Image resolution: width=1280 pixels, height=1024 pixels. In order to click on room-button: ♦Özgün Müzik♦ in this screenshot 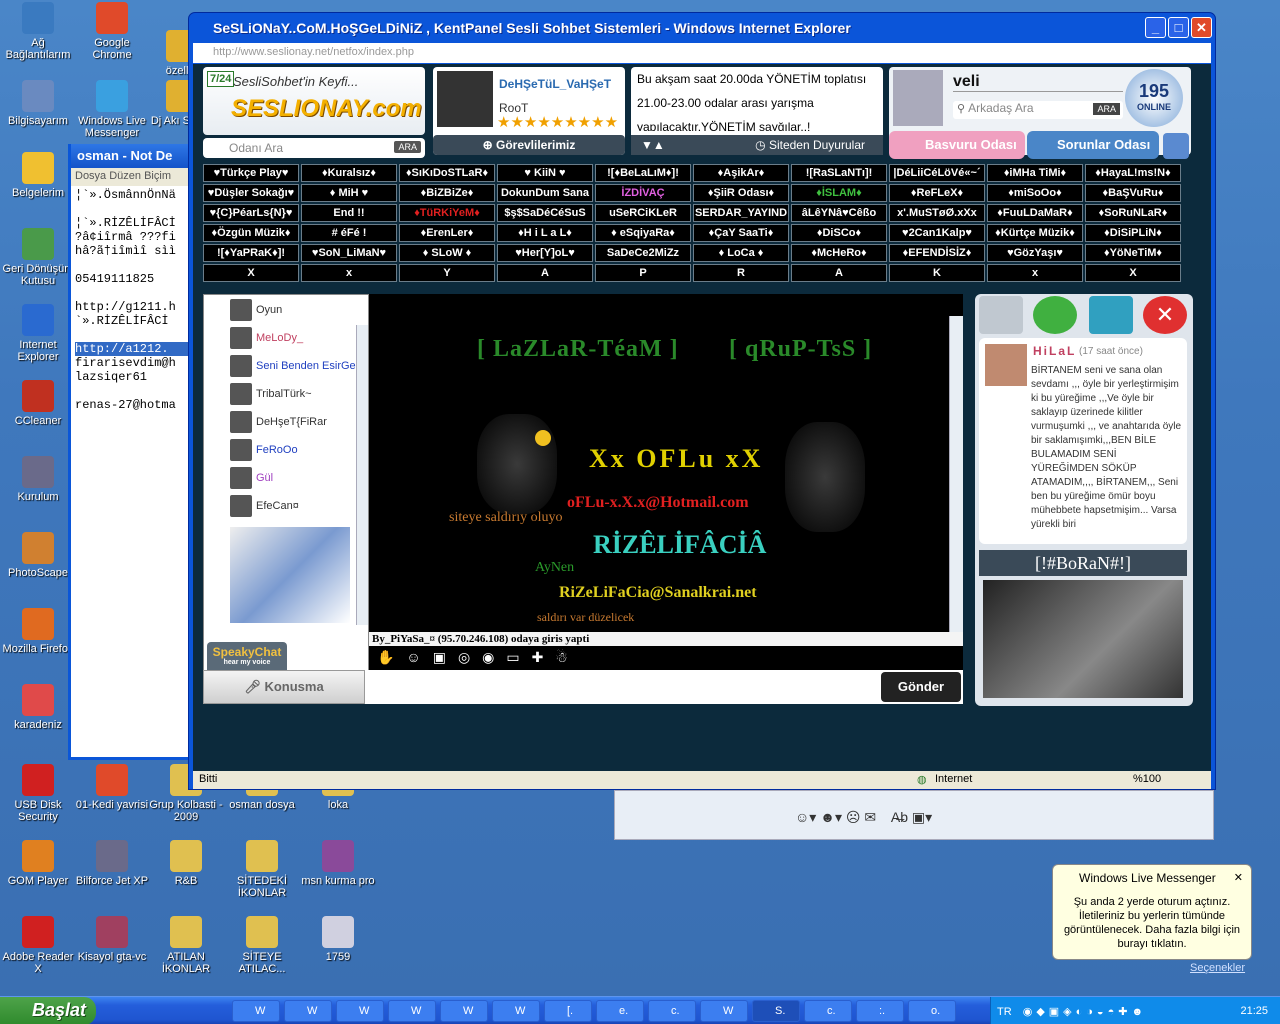, I will do `click(251, 233)`.